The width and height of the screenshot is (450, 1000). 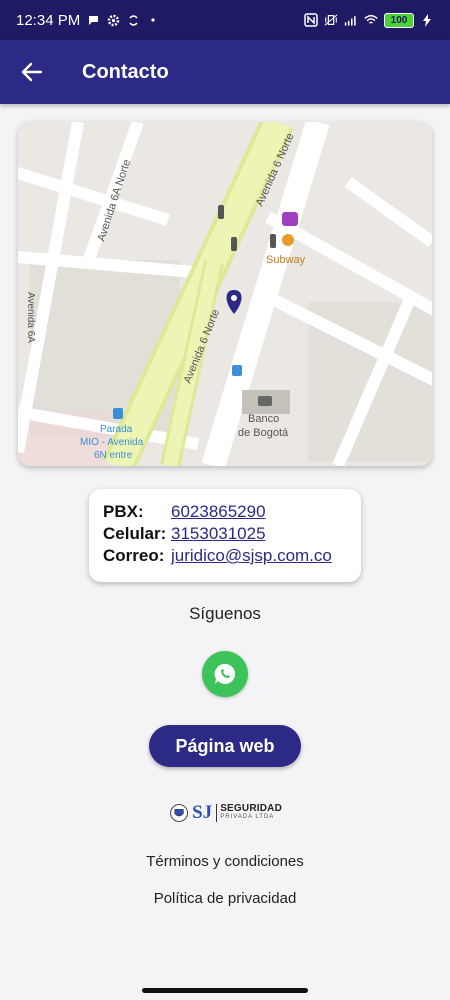 What do you see at coordinates (134, 555) in the screenshot?
I see `contact-label: Correo:` at bounding box center [134, 555].